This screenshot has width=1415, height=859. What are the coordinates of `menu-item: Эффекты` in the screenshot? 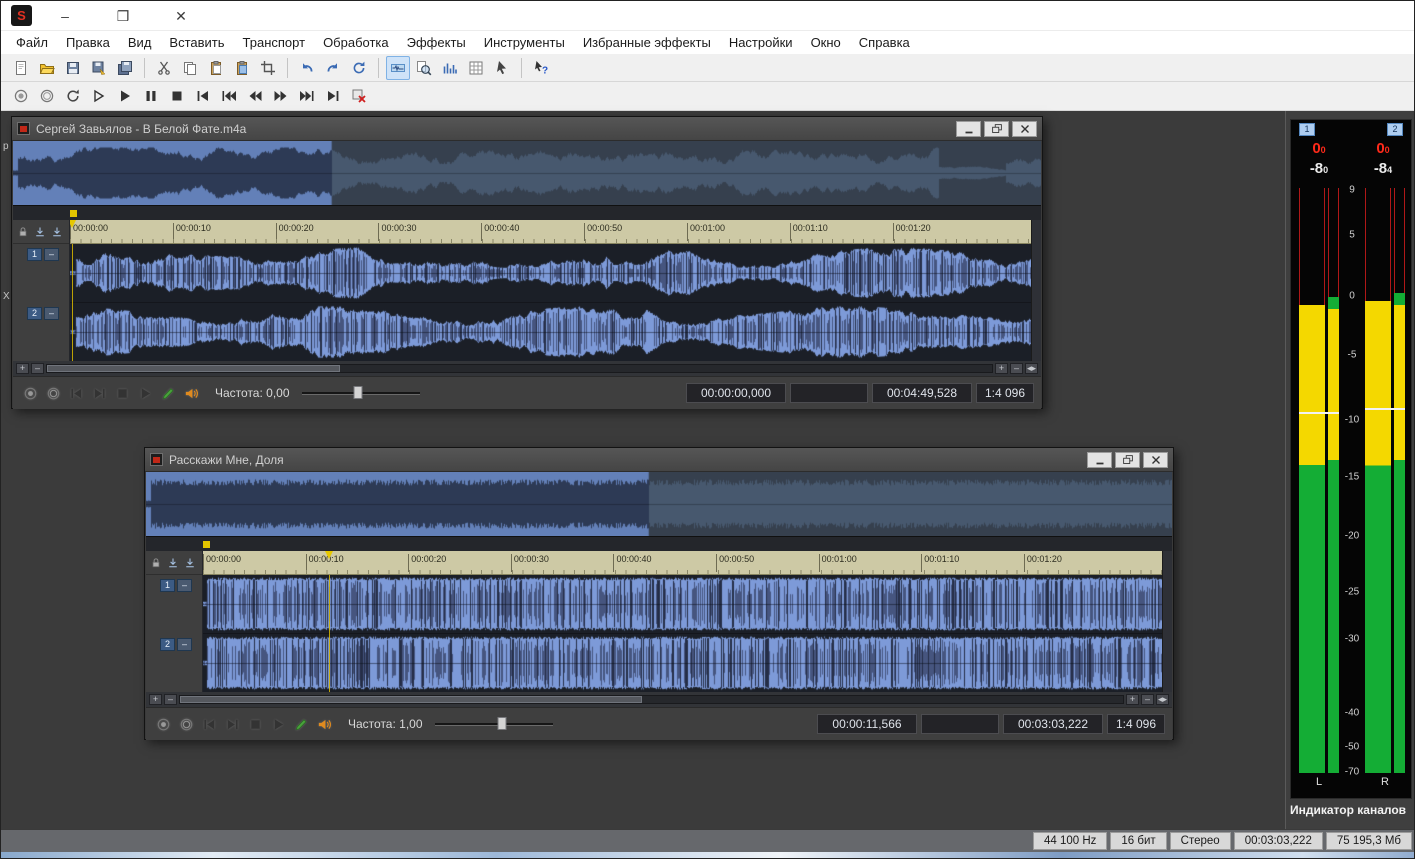 It's located at (436, 42).